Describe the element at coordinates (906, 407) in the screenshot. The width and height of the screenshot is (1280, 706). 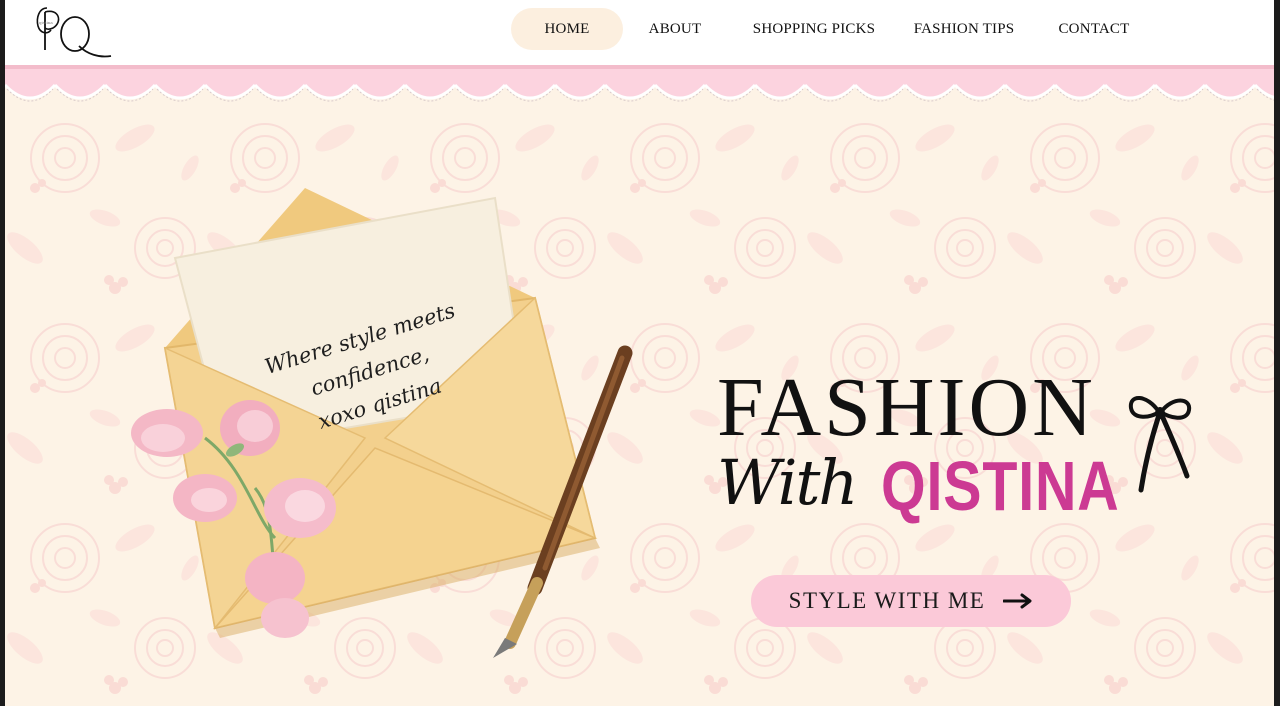
I see `hero-title: FASHION` at that location.